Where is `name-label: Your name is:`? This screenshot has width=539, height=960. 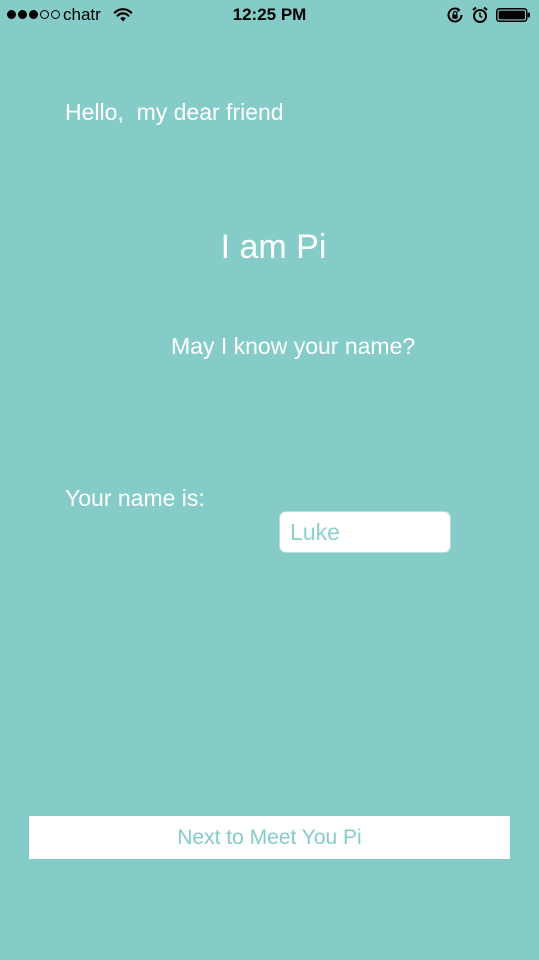 name-label: Your name is: is located at coordinates (135, 498).